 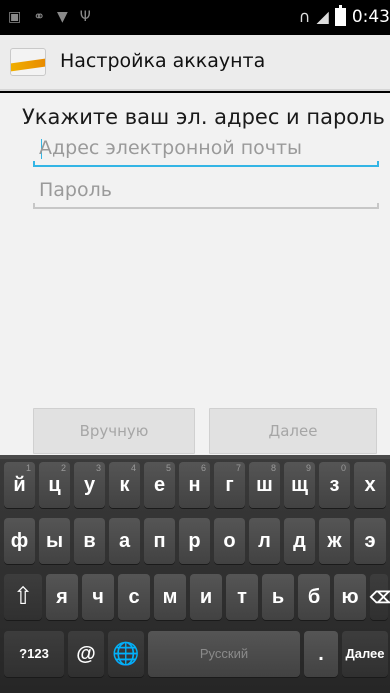 What do you see at coordinates (195, 457) in the screenshot?
I see `keyboard-top-edge` at bounding box center [195, 457].